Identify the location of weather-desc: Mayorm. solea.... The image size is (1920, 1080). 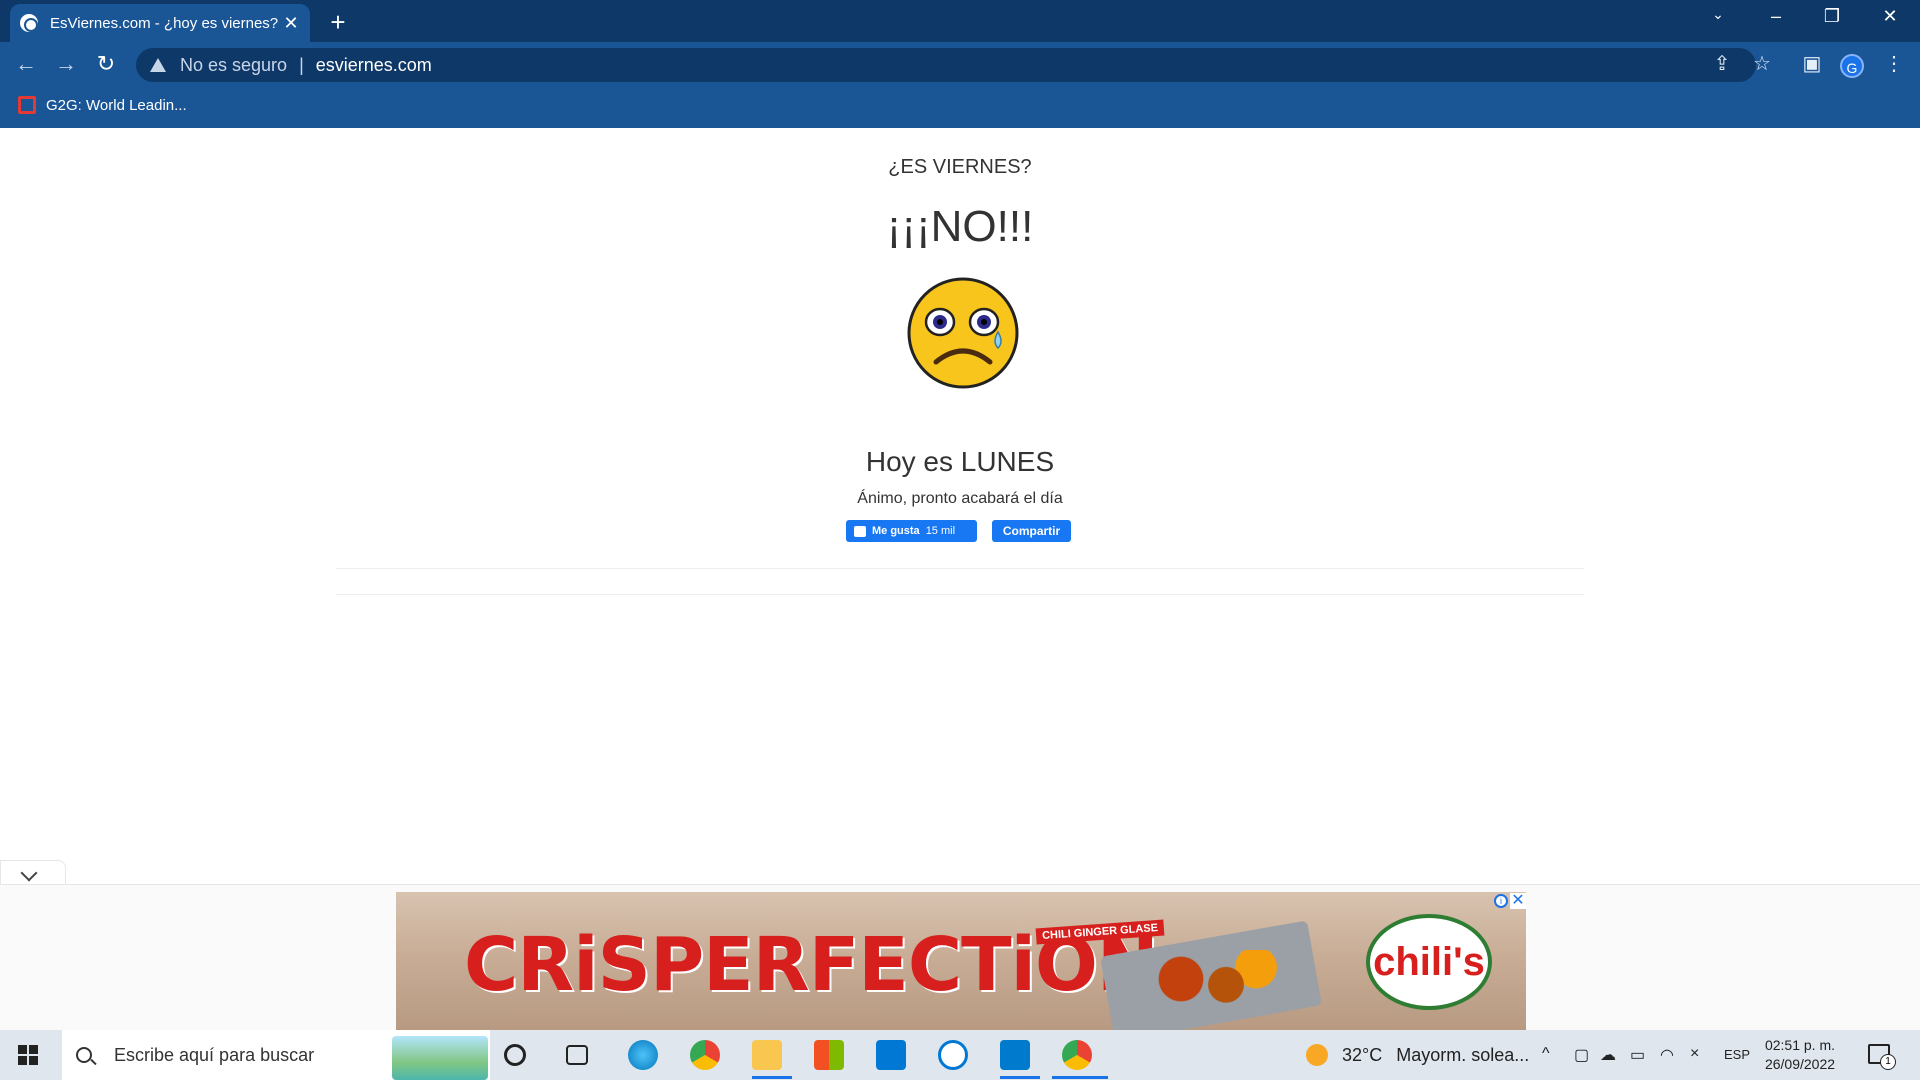
(1463, 1054).